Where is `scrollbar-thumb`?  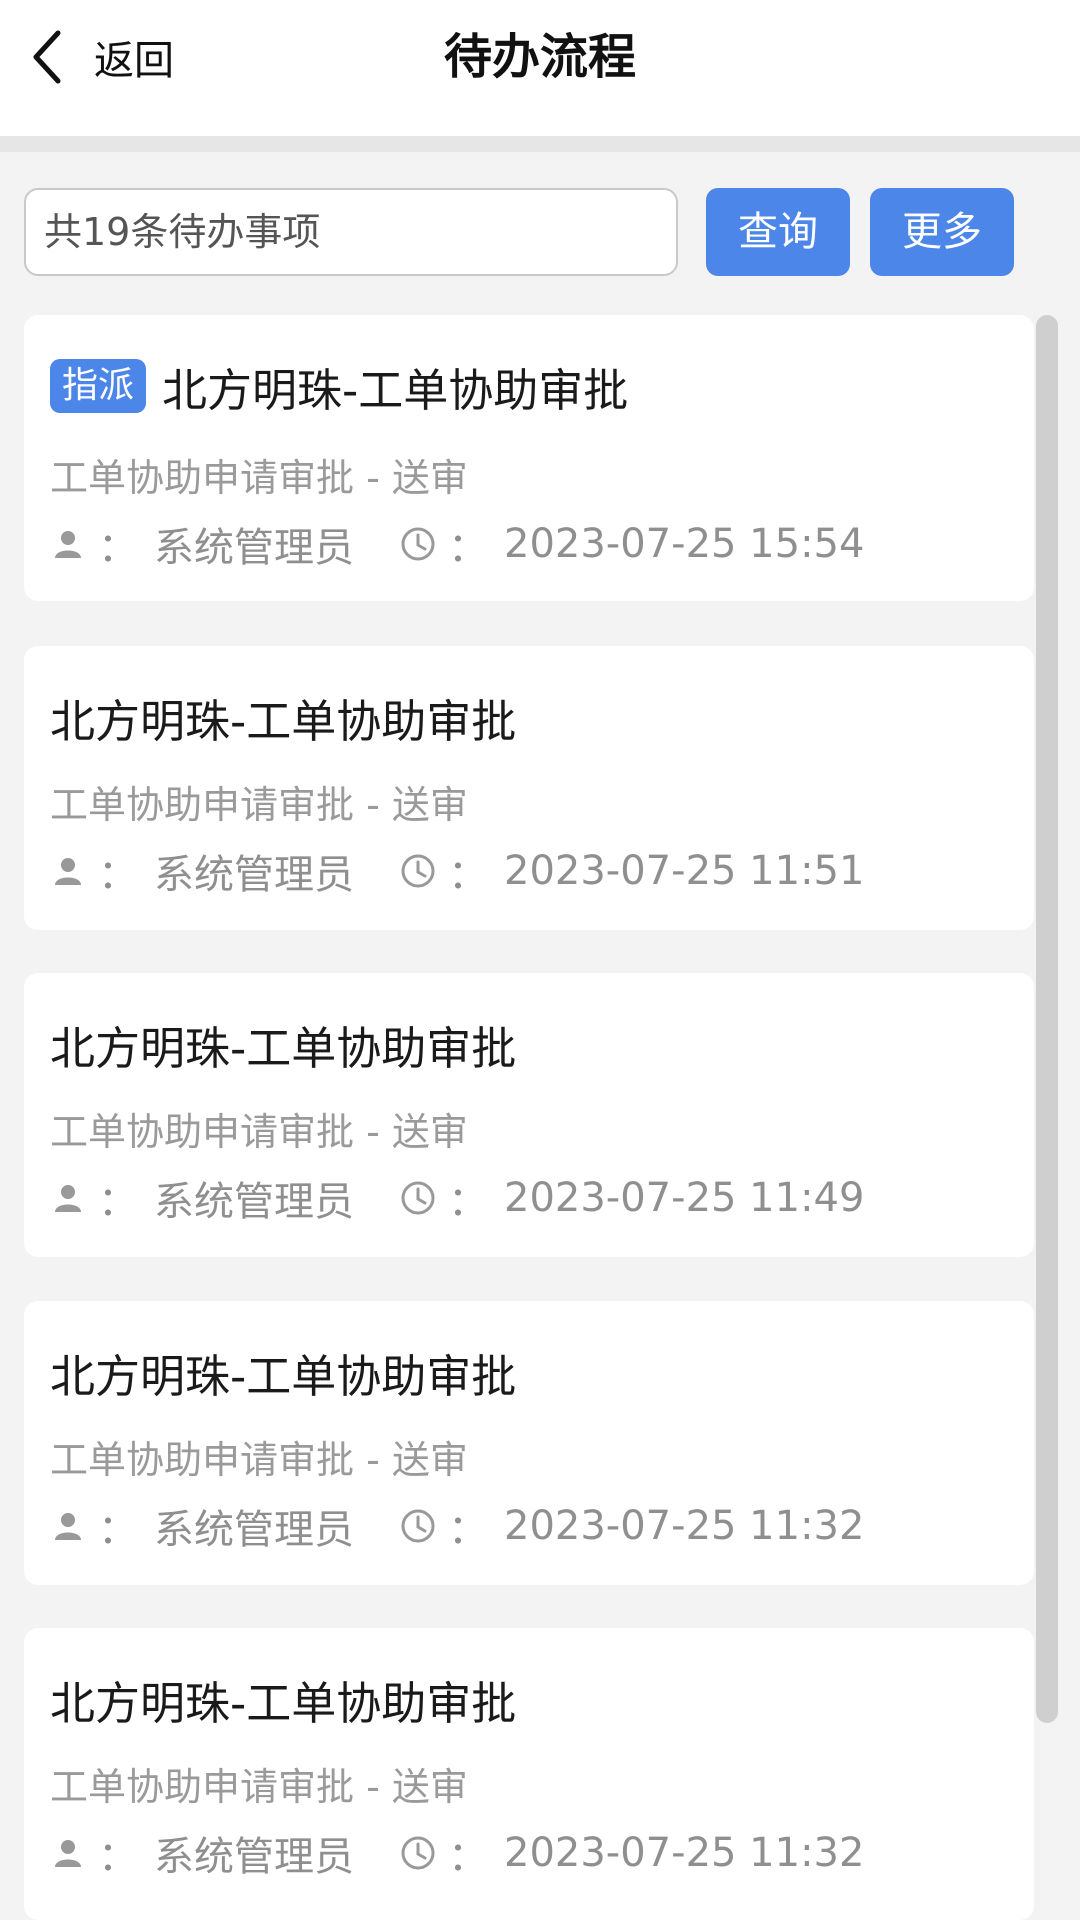 scrollbar-thumb is located at coordinates (1047, 1019).